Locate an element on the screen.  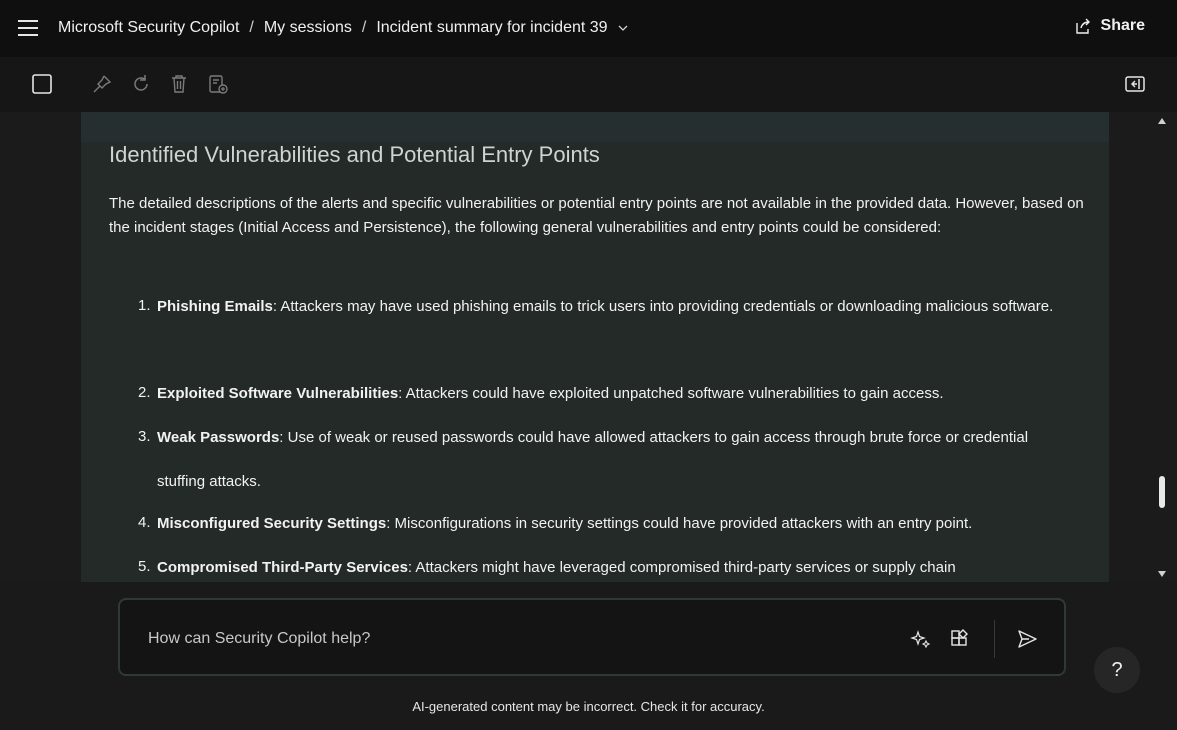
item-title: Misconfigured Security Settings is located at coordinates (272, 523).